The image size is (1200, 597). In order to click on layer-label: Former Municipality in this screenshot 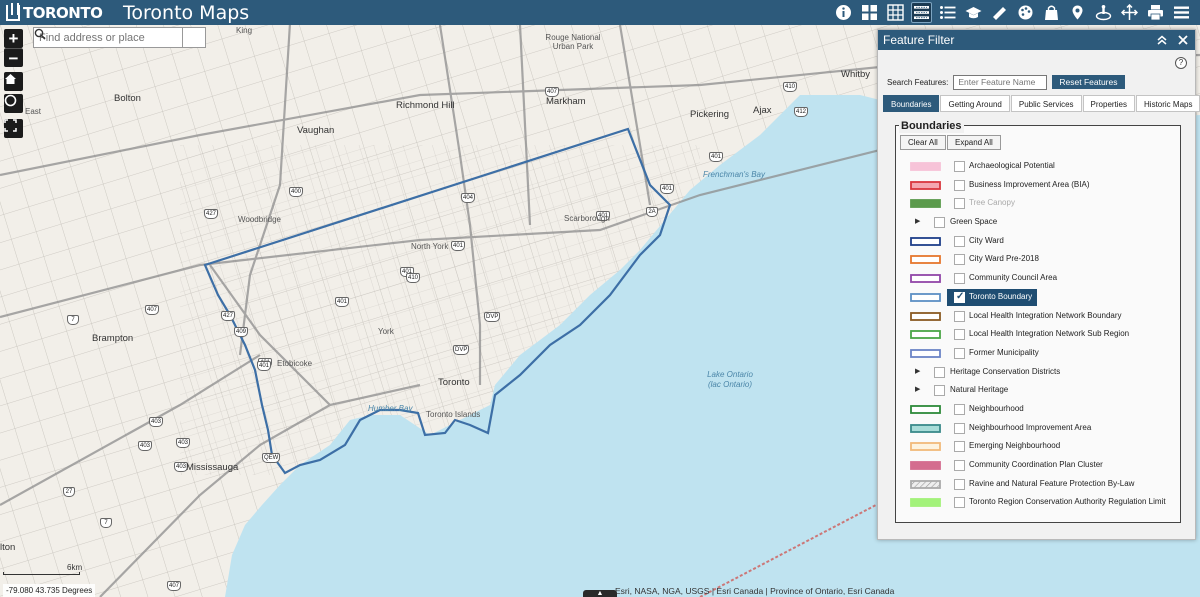, I will do `click(1004, 352)`.